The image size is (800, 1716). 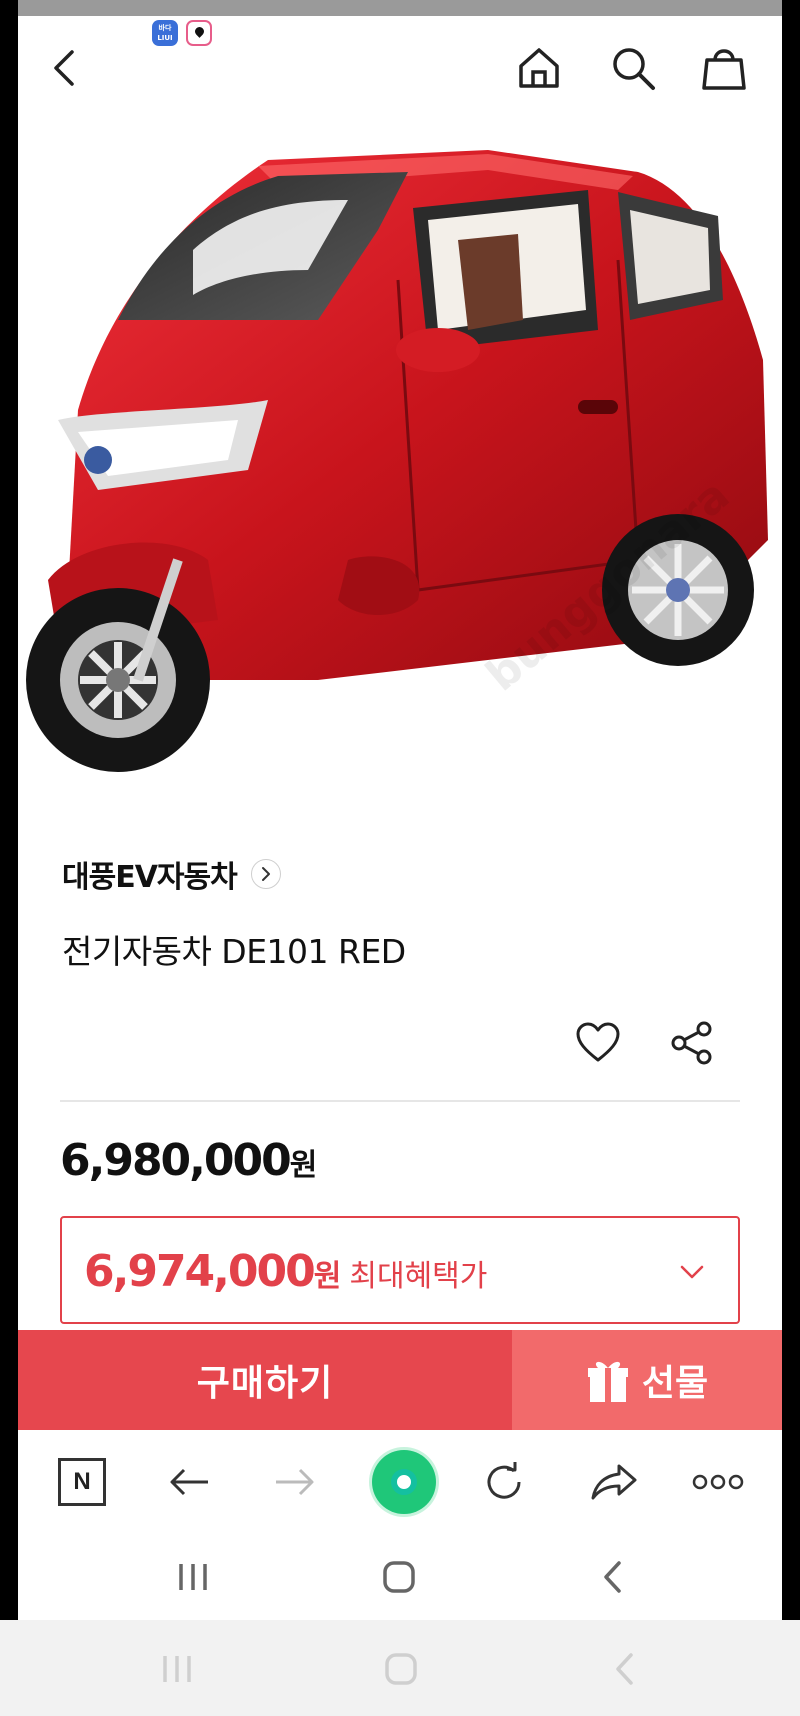 What do you see at coordinates (303, 1165) in the screenshot?
I see `price-unit: 원` at bounding box center [303, 1165].